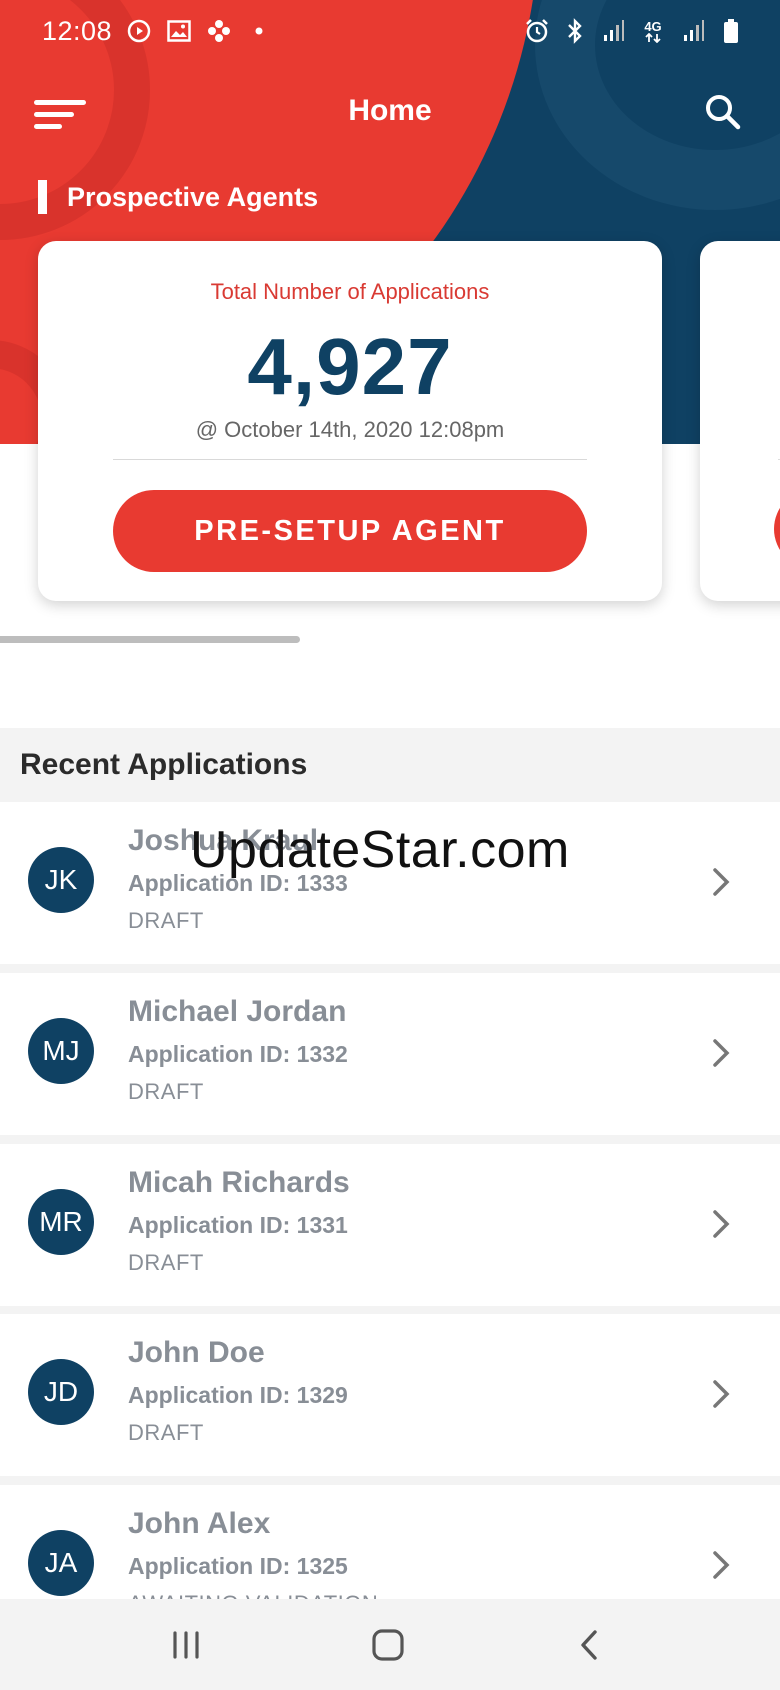 The image size is (780, 1690). I want to click on carousel-indicator, so click(150, 639).